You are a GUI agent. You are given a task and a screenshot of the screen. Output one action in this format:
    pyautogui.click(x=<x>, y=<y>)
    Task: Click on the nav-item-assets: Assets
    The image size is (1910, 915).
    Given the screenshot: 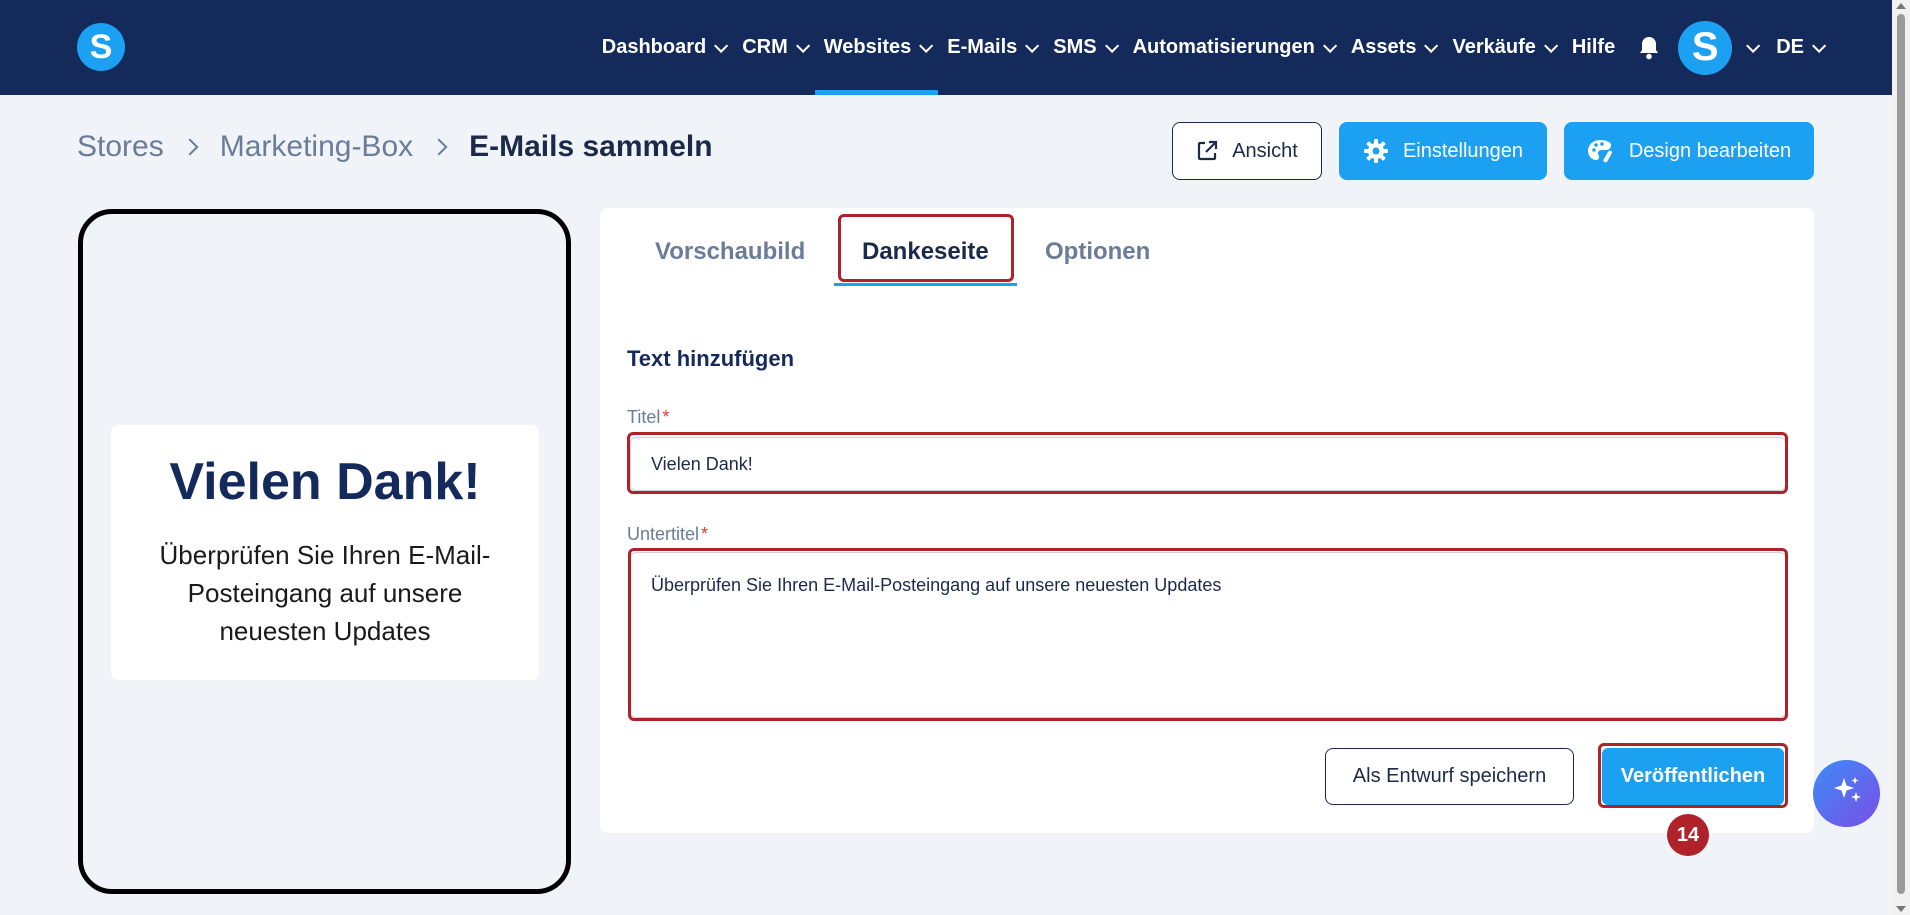 What is the action you would take?
    pyautogui.click(x=1393, y=47)
    